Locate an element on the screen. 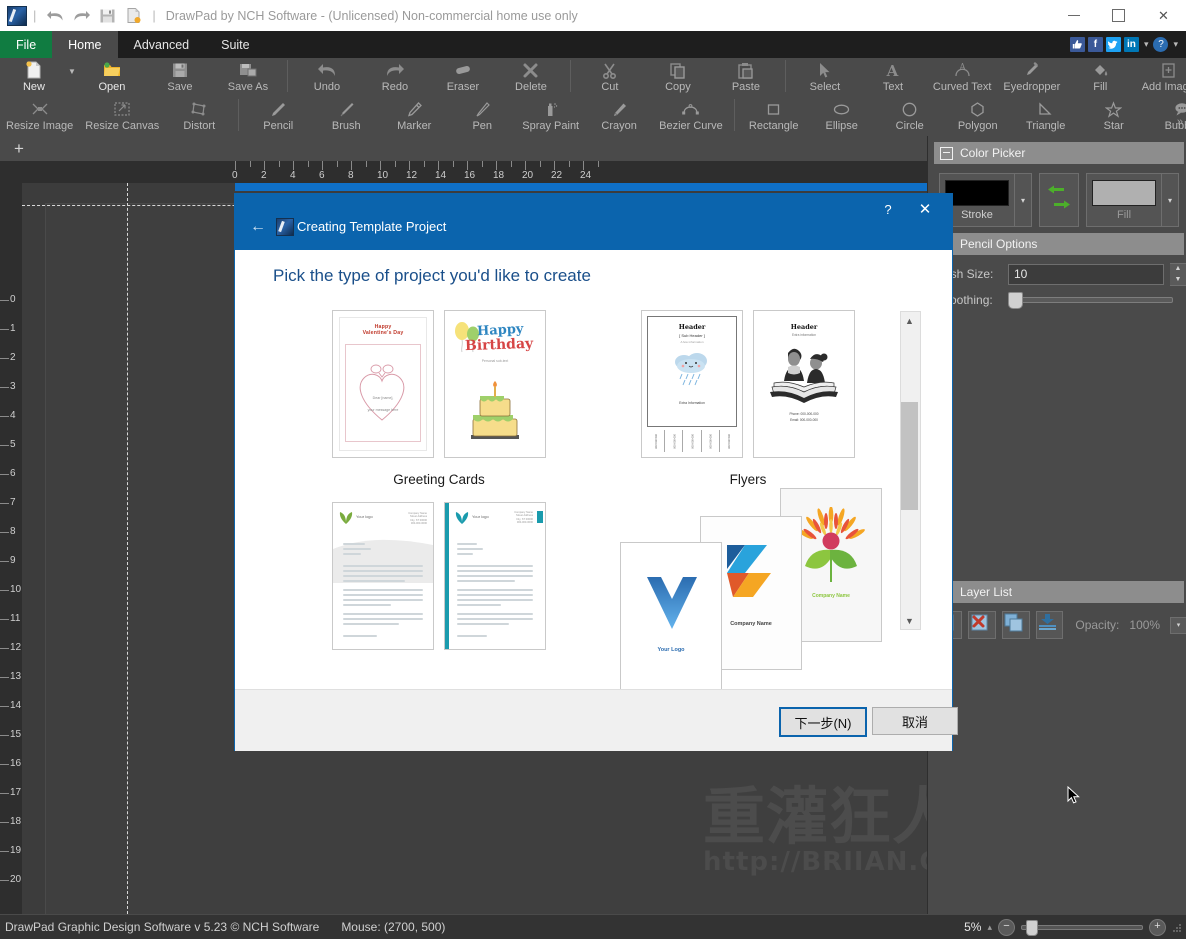 The width and height of the screenshot is (1186, 939). dialog-back-button: ← is located at coordinates (258, 227).